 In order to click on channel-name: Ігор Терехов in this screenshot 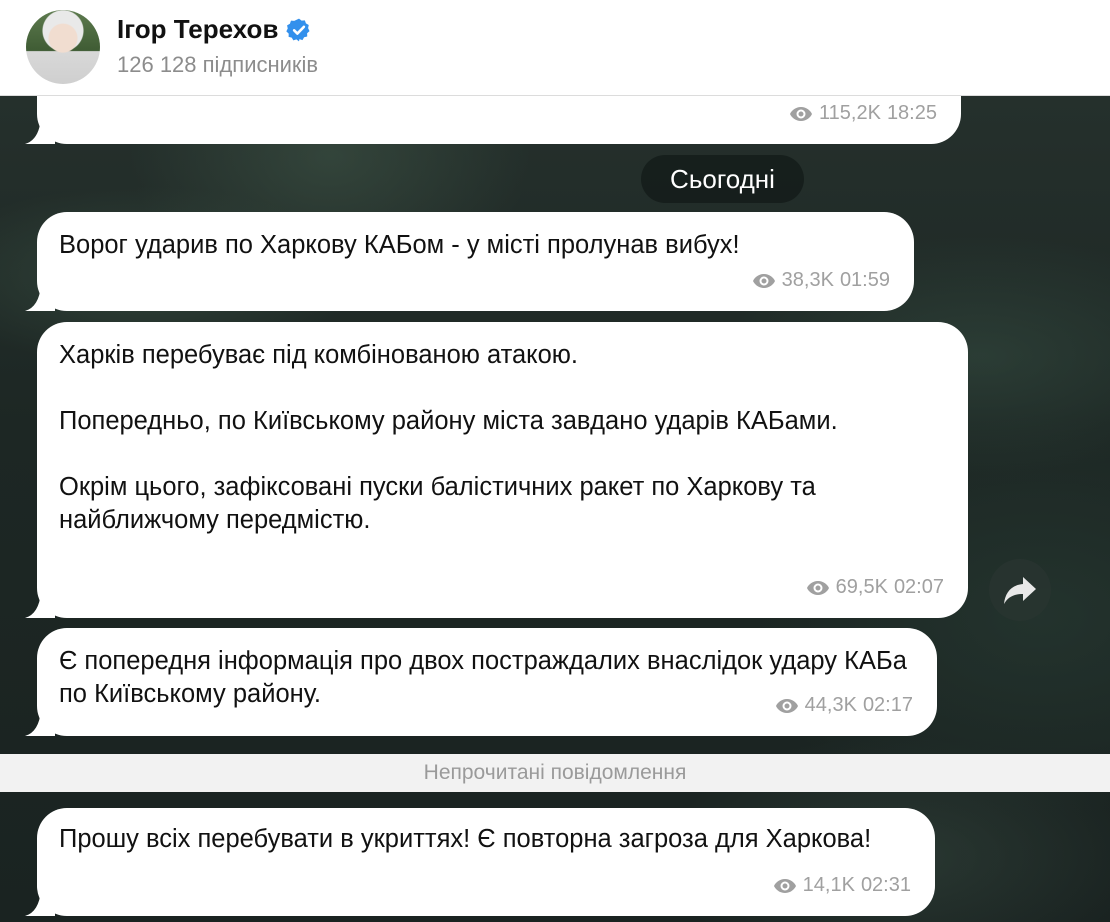, I will do `click(198, 29)`.